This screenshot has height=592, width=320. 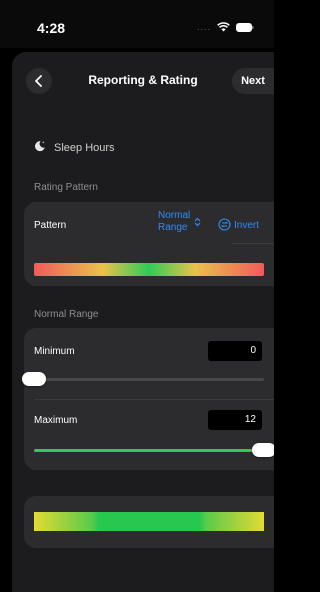 What do you see at coordinates (224, 227) in the screenshot?
I see `cycle-icon` at bounding box center [224, 227].